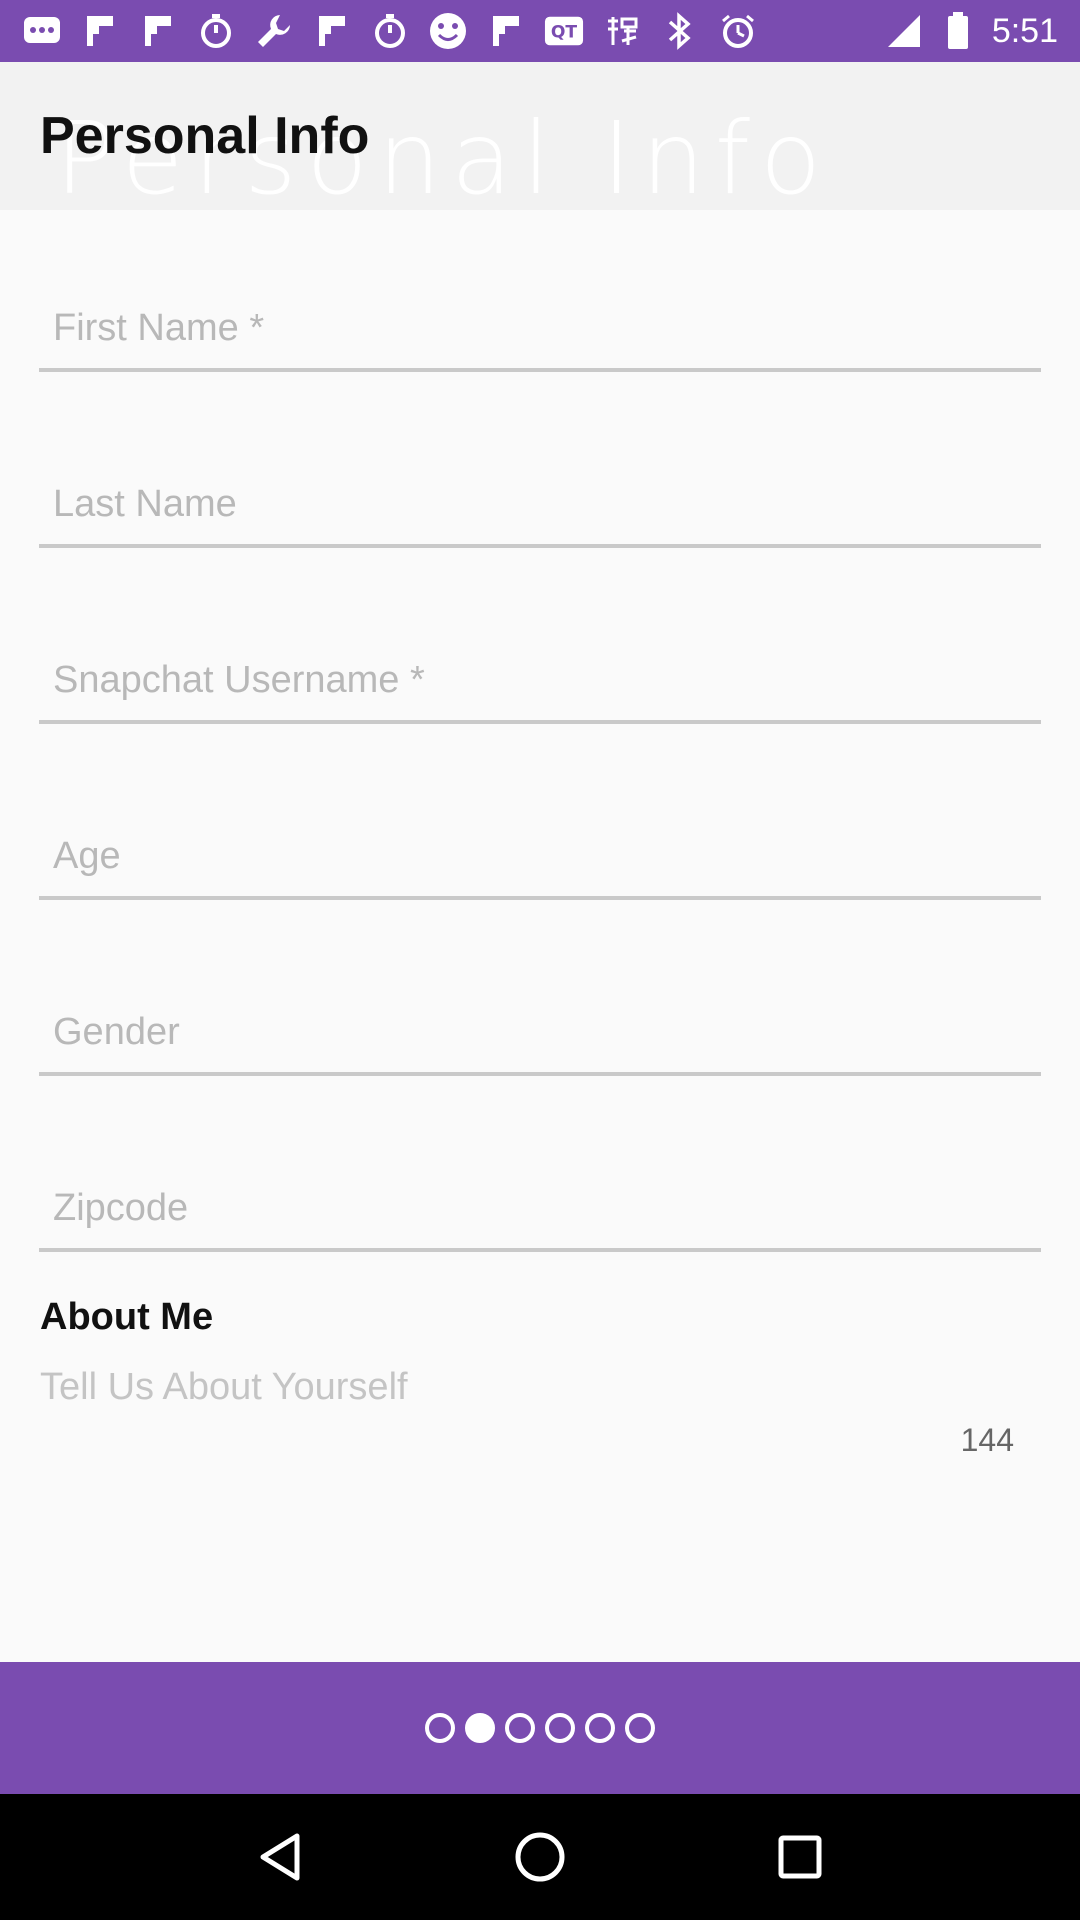  I want to click on notification-icons: QT, so click(453, 31).